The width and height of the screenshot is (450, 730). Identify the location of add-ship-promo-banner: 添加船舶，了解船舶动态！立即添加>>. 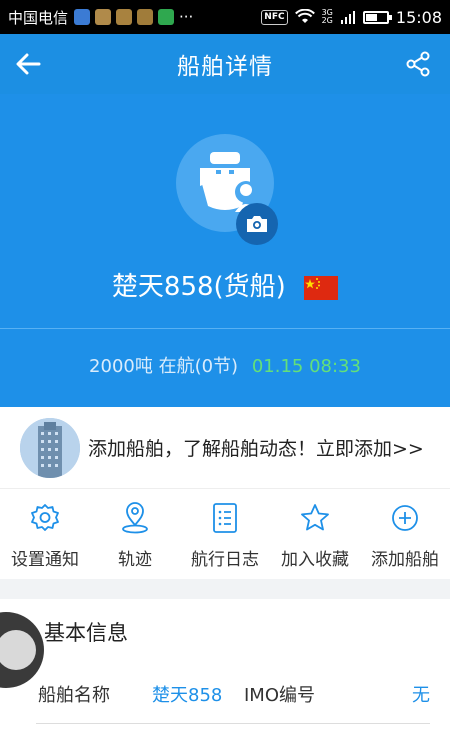
(225, 448).